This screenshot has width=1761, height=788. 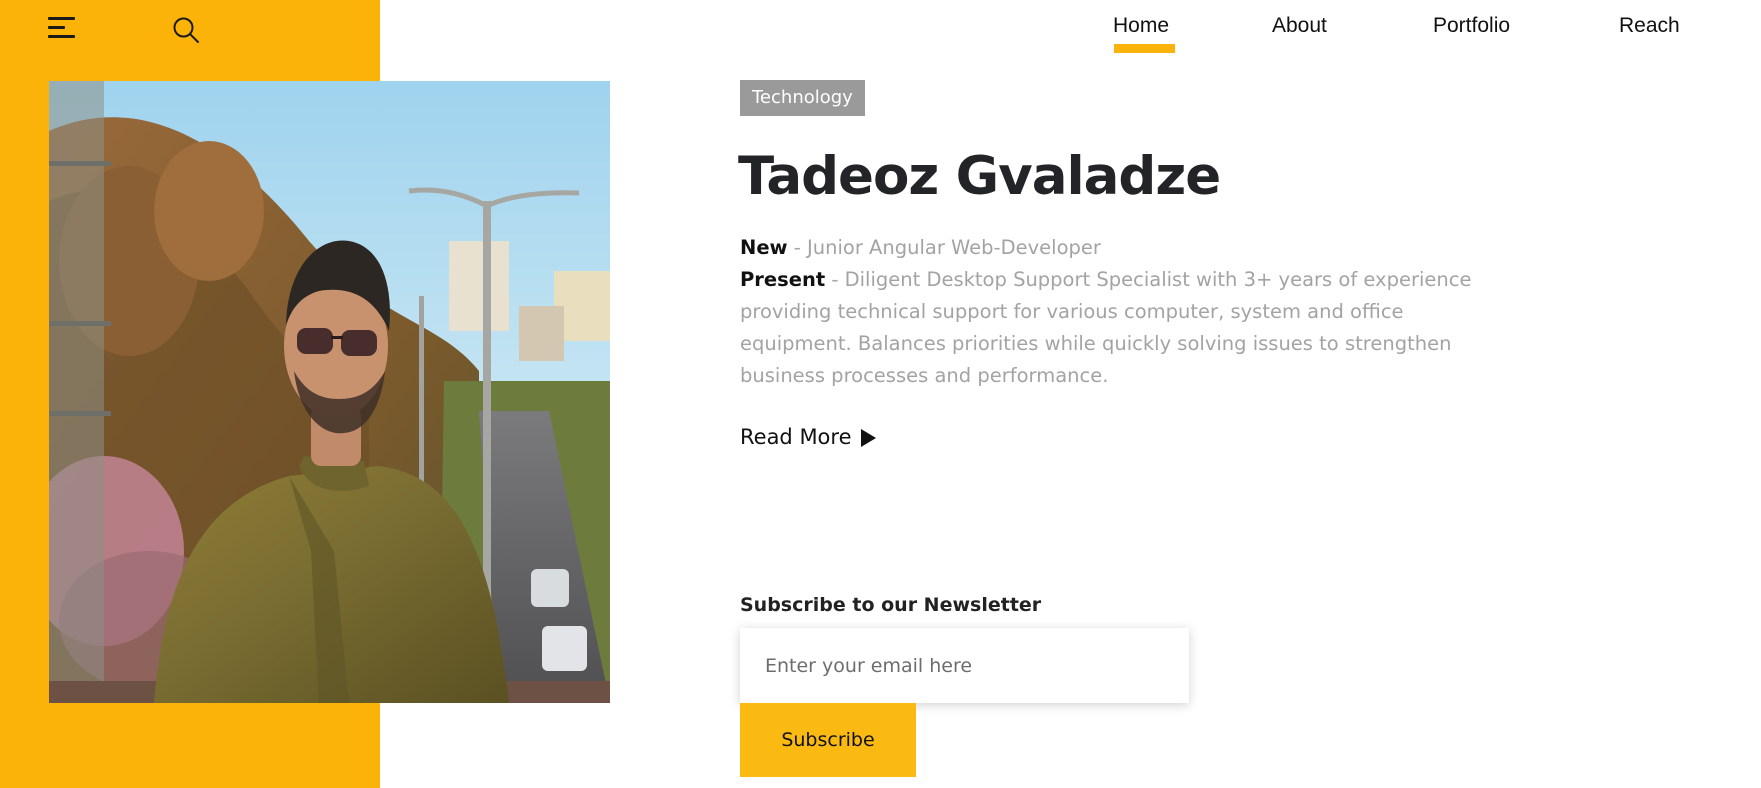 I want to click on email-input, so click(x=964, y=665).